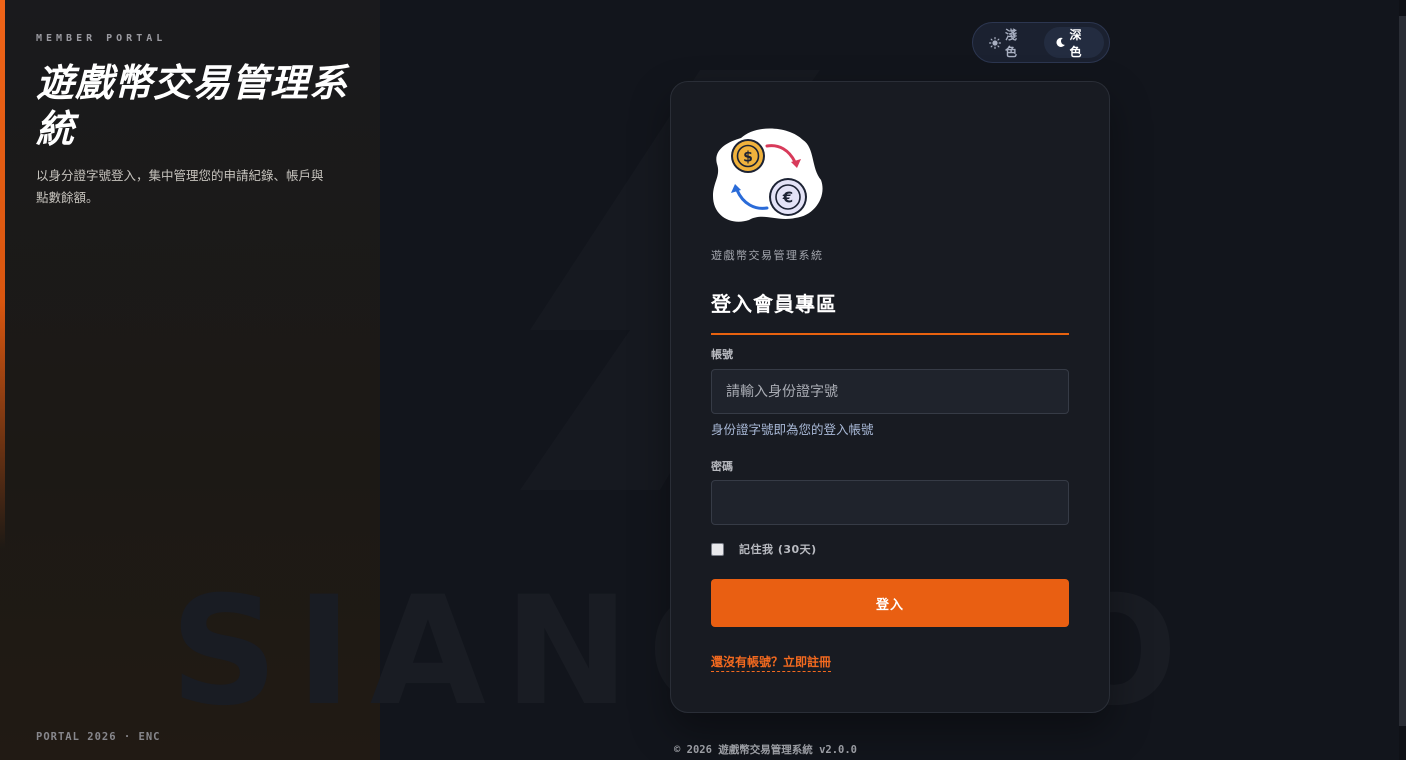 The width and height of the screenshot is (1406, 760). I want to click on password-input, so click(890, 502).